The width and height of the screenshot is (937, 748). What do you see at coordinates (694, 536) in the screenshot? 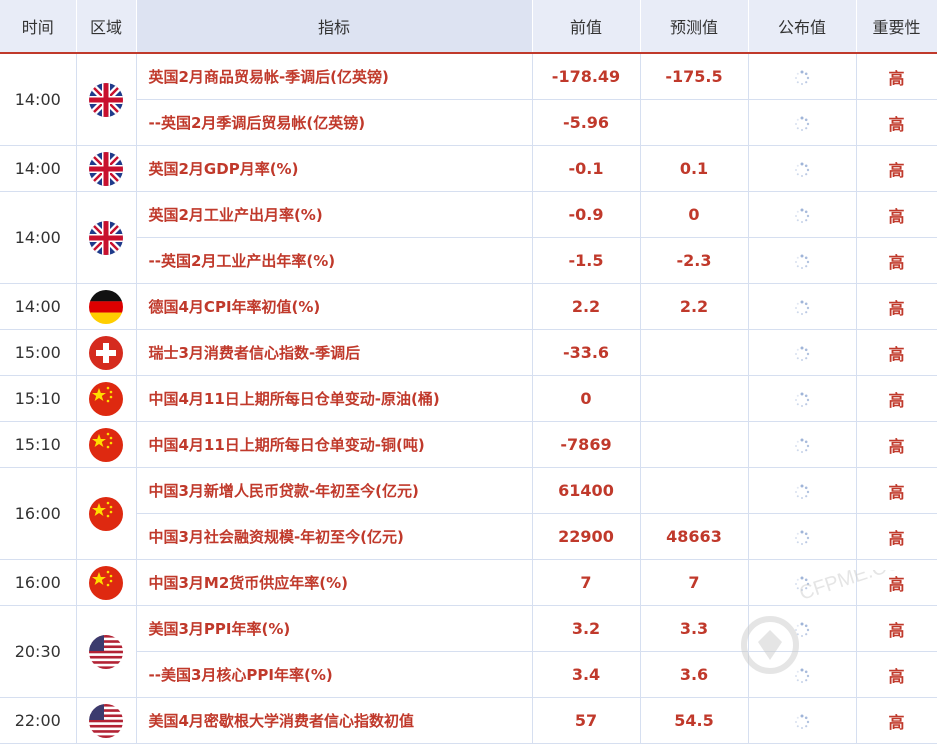
I see `forecast-value: 48663` at bounding box center [694, 536].